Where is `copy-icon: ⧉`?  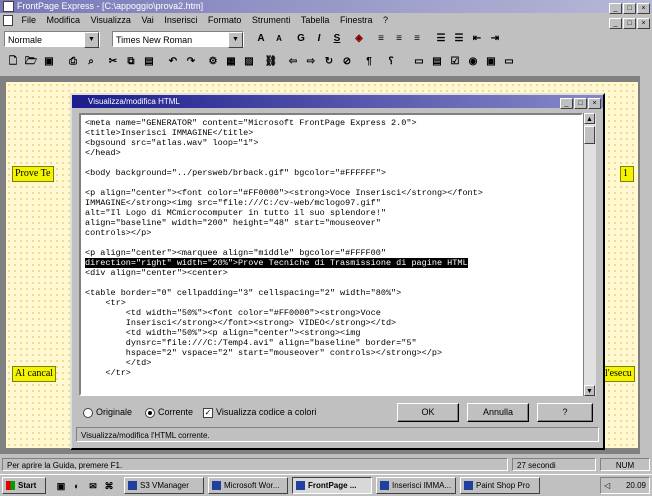
copy-icon: ⧉ is located at coordinates (131, 62).